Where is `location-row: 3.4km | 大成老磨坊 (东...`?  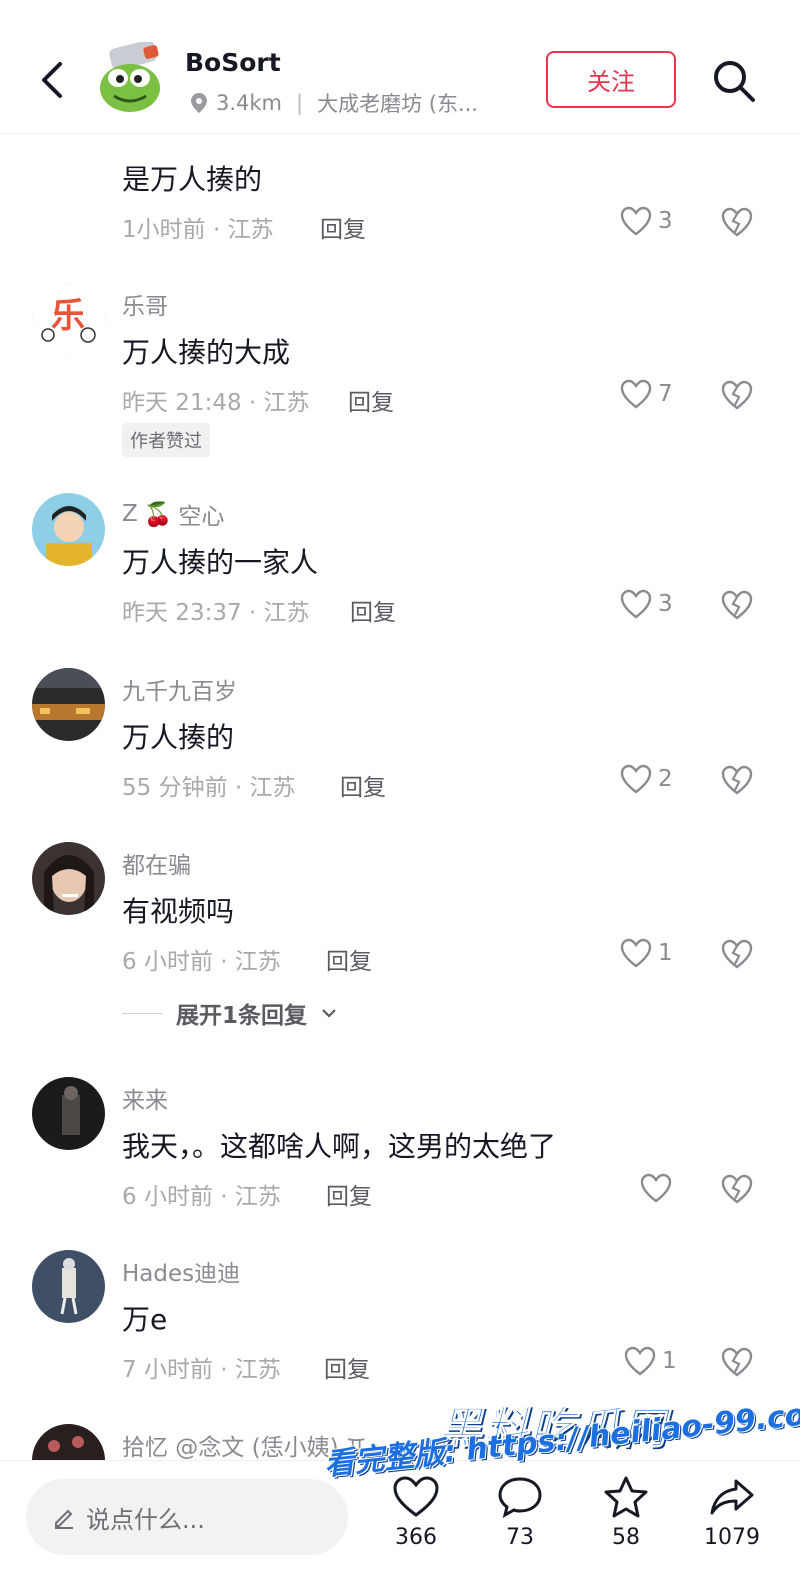
location-row: 3.4km | 大成老磨坊 (东... is located at coordinates (334, 103).